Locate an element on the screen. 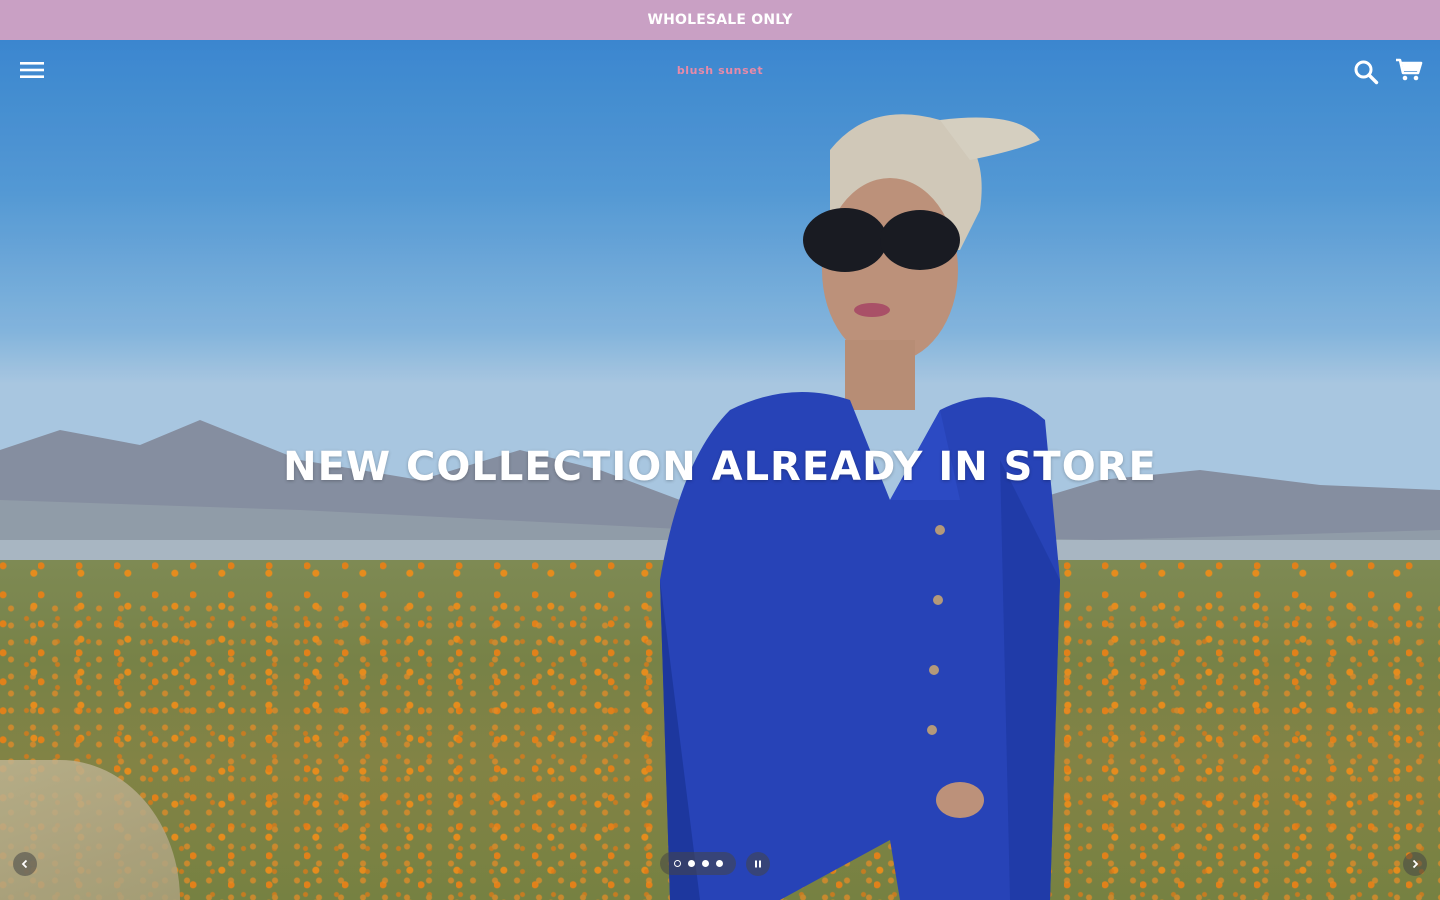 Image resolution: width=1440 pixels, height=900 pixels. slide-prev-button is located at coordinates (25, 864).